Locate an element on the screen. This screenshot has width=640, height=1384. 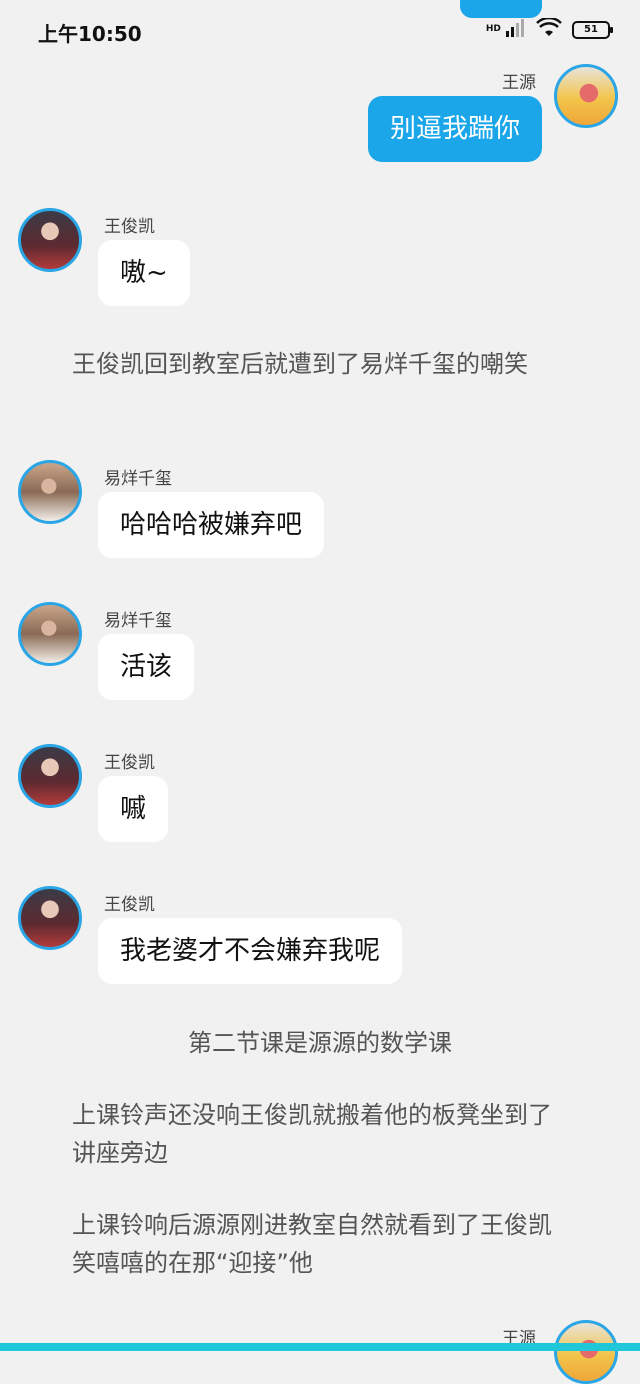
sender-name: 王源 is located at coordinates (519, 83).